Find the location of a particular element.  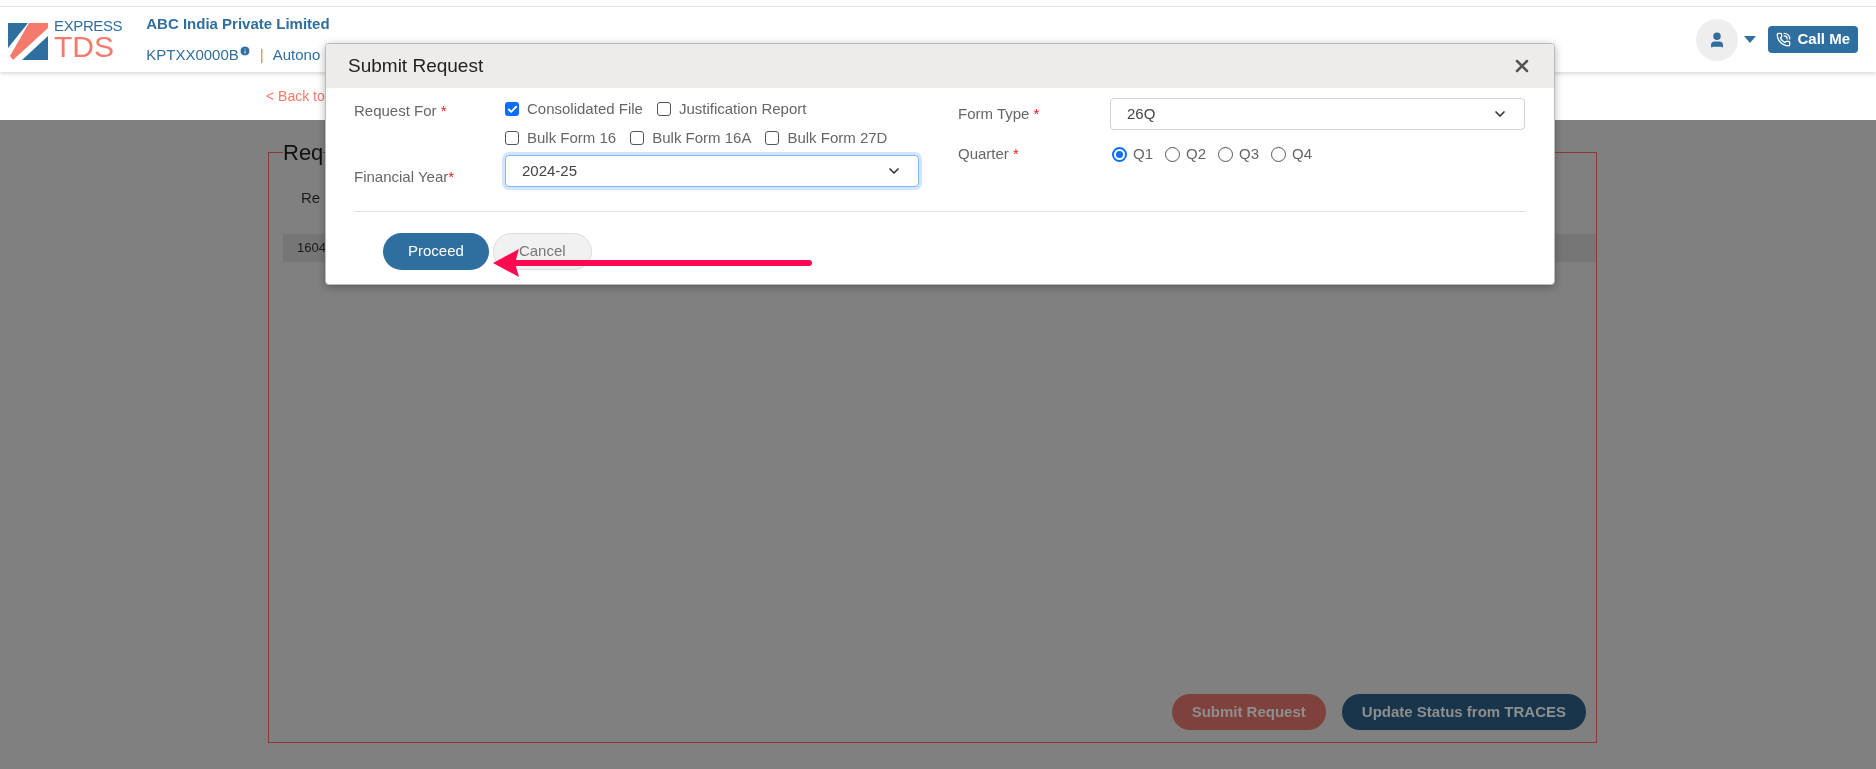

info-icon is located at coordinates (244, 50).